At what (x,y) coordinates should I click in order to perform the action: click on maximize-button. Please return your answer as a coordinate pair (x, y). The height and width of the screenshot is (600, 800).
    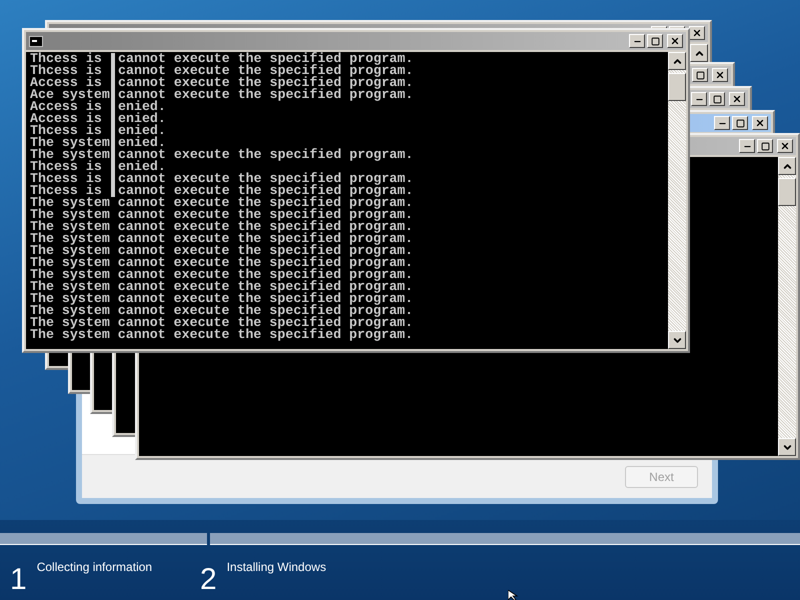
    Looking at the image, I should click on (655, 41).